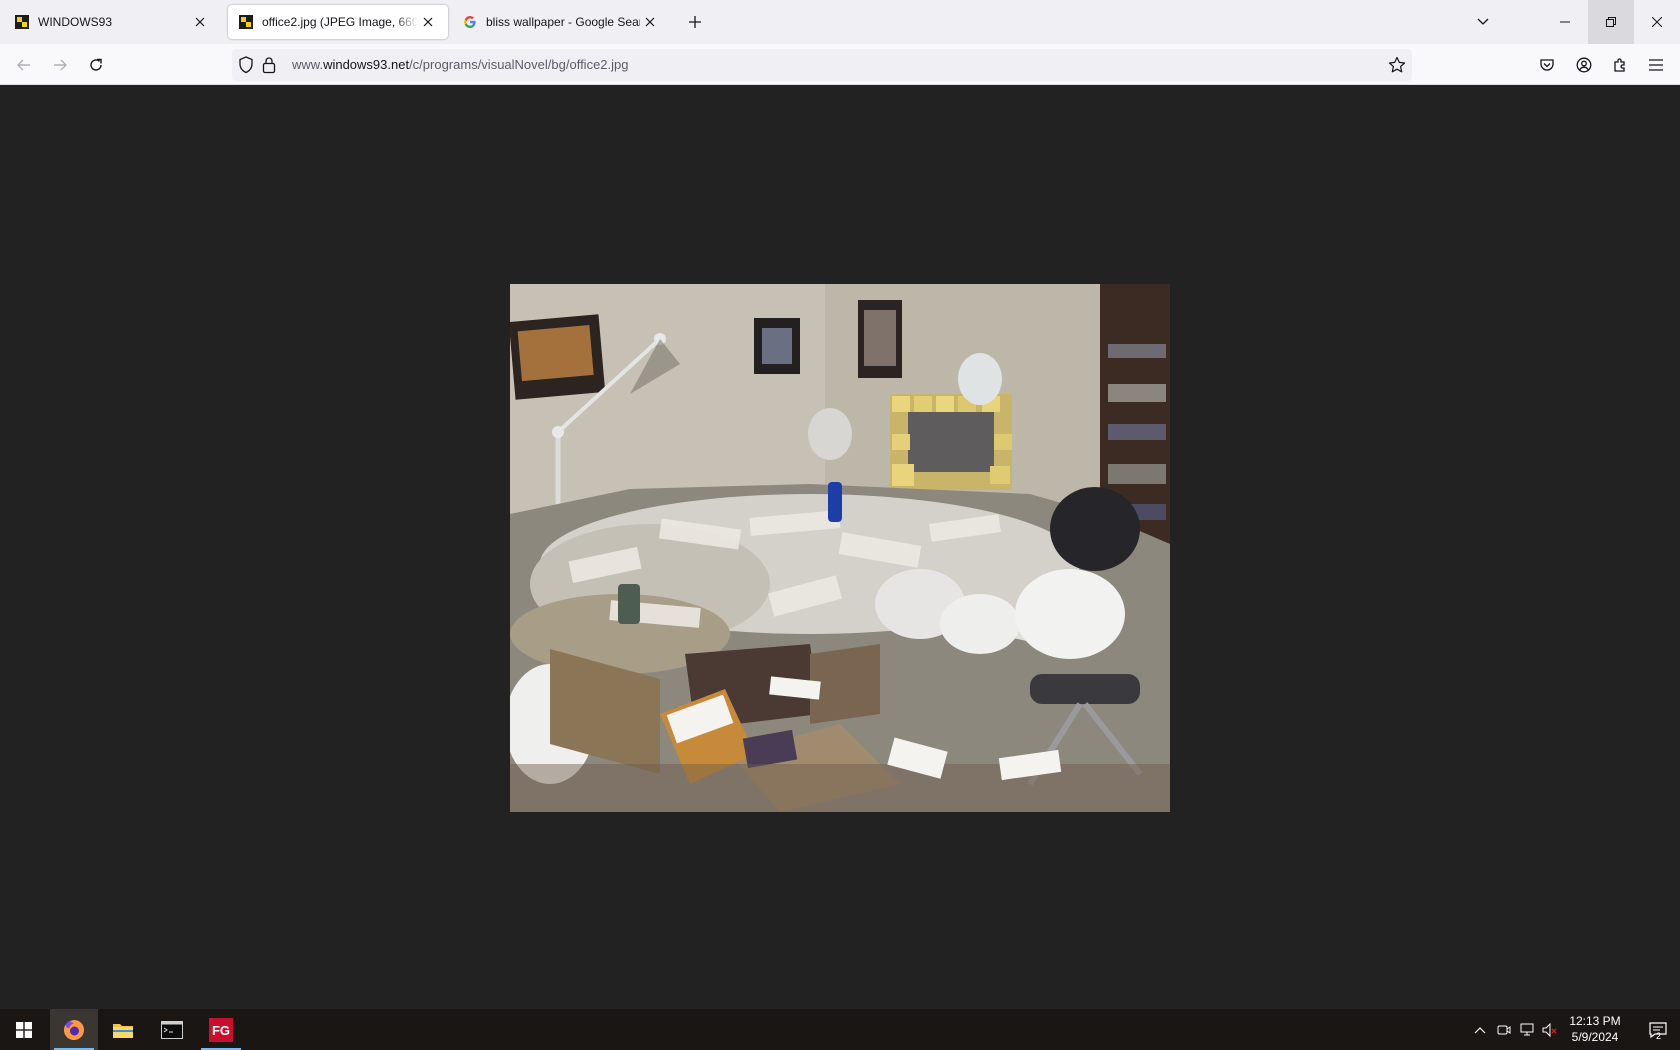 The image size is (1680, 1050). I want to click on show-hidden-icons-button, so click(1480, 1029).